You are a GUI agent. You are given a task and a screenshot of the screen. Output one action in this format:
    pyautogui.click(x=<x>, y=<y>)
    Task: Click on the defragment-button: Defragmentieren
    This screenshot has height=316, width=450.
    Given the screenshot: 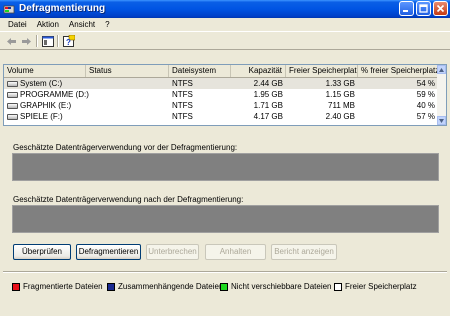 What is the action you would take?
    pyautogui.click(x=108, y=252)
    